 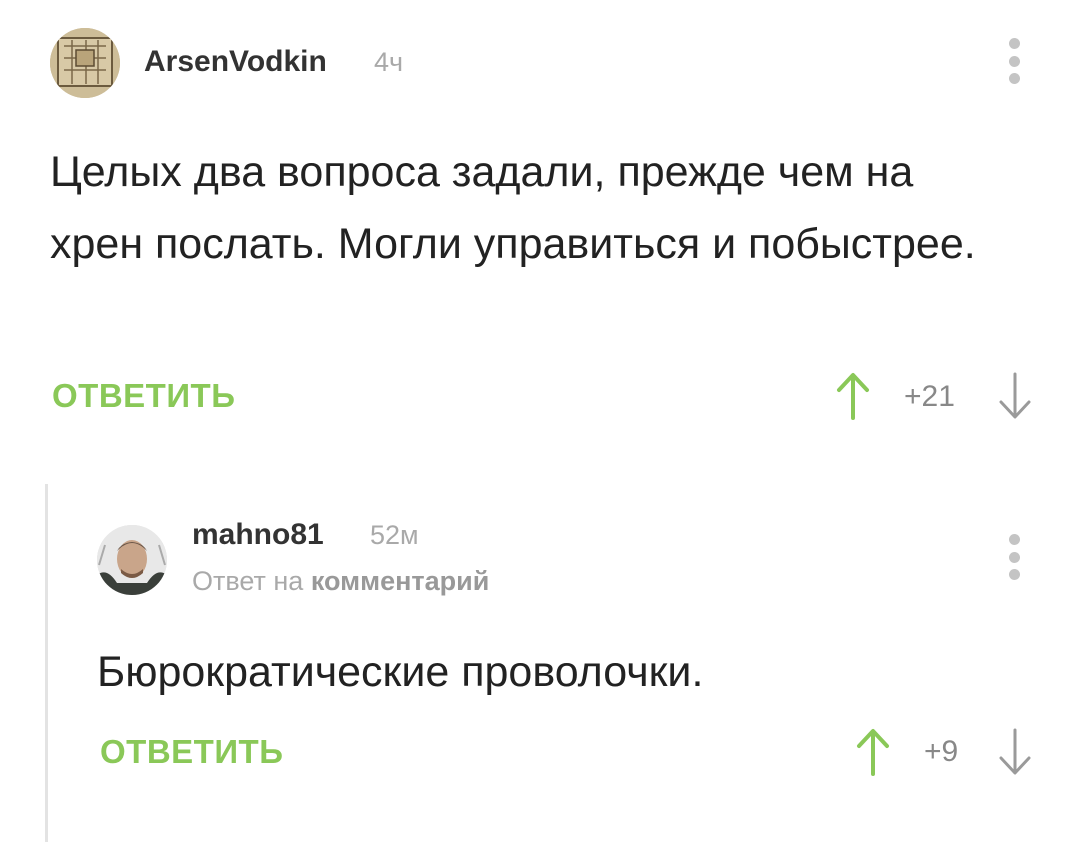 I want to click on arrow-down-icon, so click(x=1015, y=752).